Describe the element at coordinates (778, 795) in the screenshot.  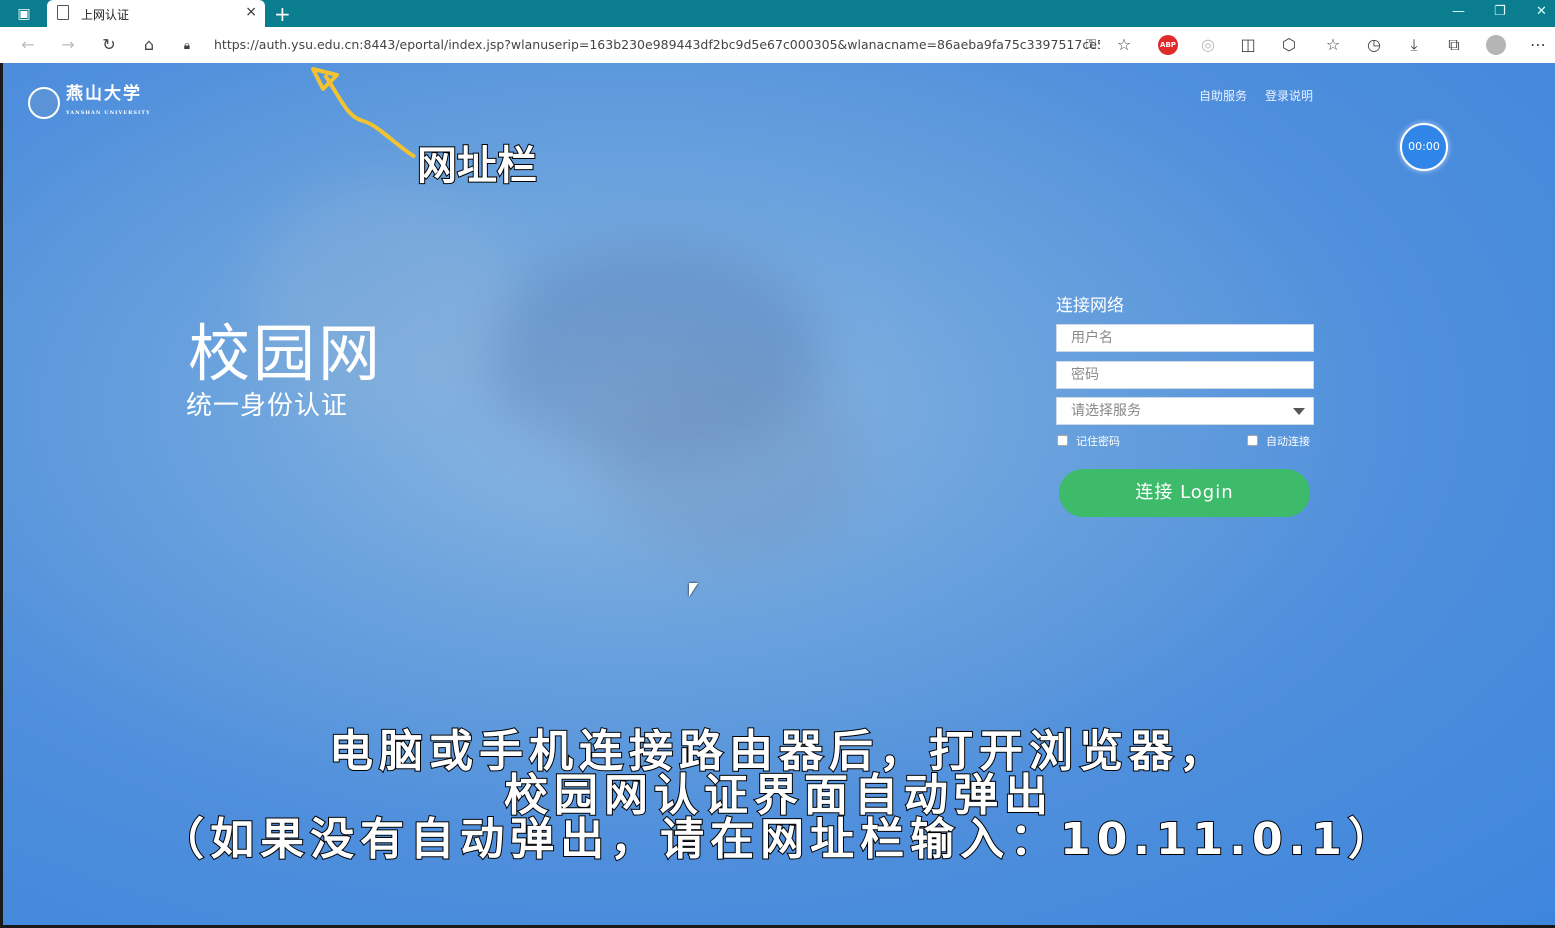
I see `caption-line-2: 校园网认证界面自动弹出` at that location.